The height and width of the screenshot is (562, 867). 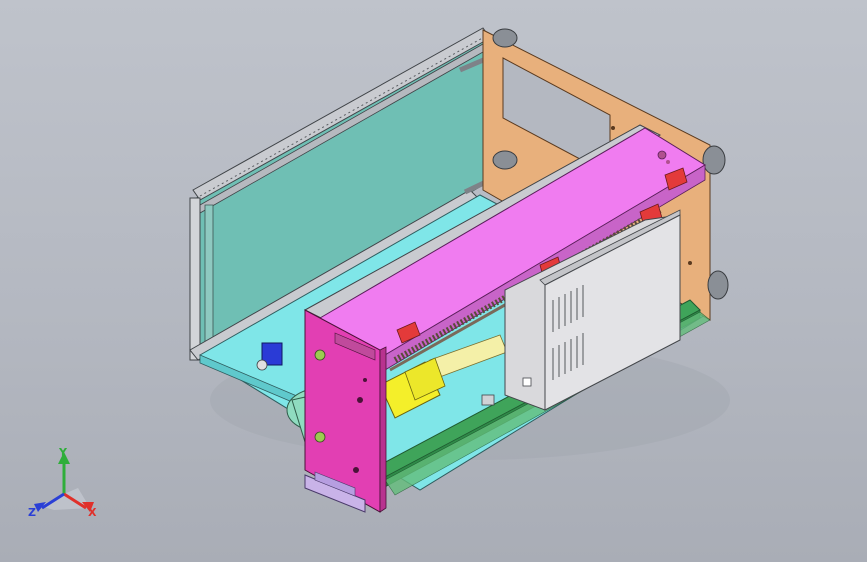 What do you see at coordinates (668, 162) in the screenshot?
I see `cover-hole-small` at bounding box center [668, 162].